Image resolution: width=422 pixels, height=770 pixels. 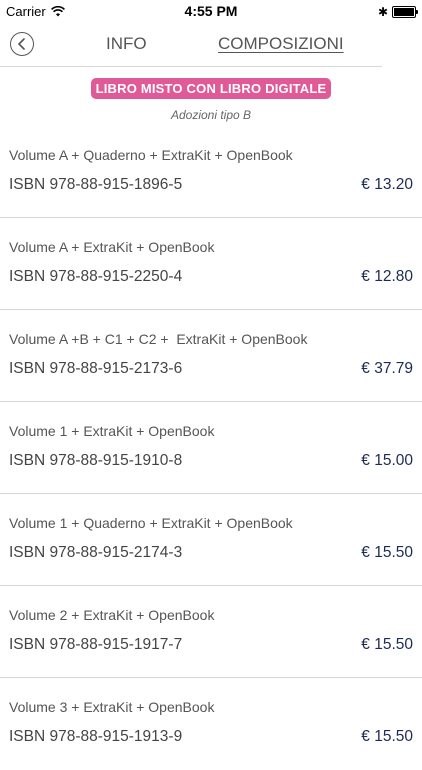 What do you see at coordinates (96, 552) in the screenshot?
I see `item-isbn: ISBN 978-88-915-2174-3` at bounding box center [96, 552].